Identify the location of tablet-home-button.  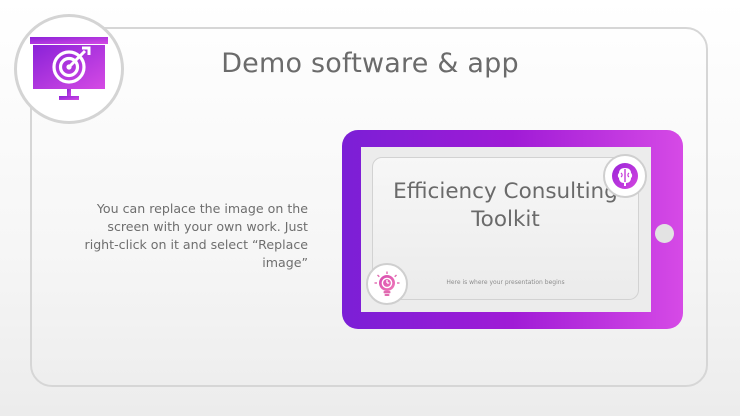
(664, 233).